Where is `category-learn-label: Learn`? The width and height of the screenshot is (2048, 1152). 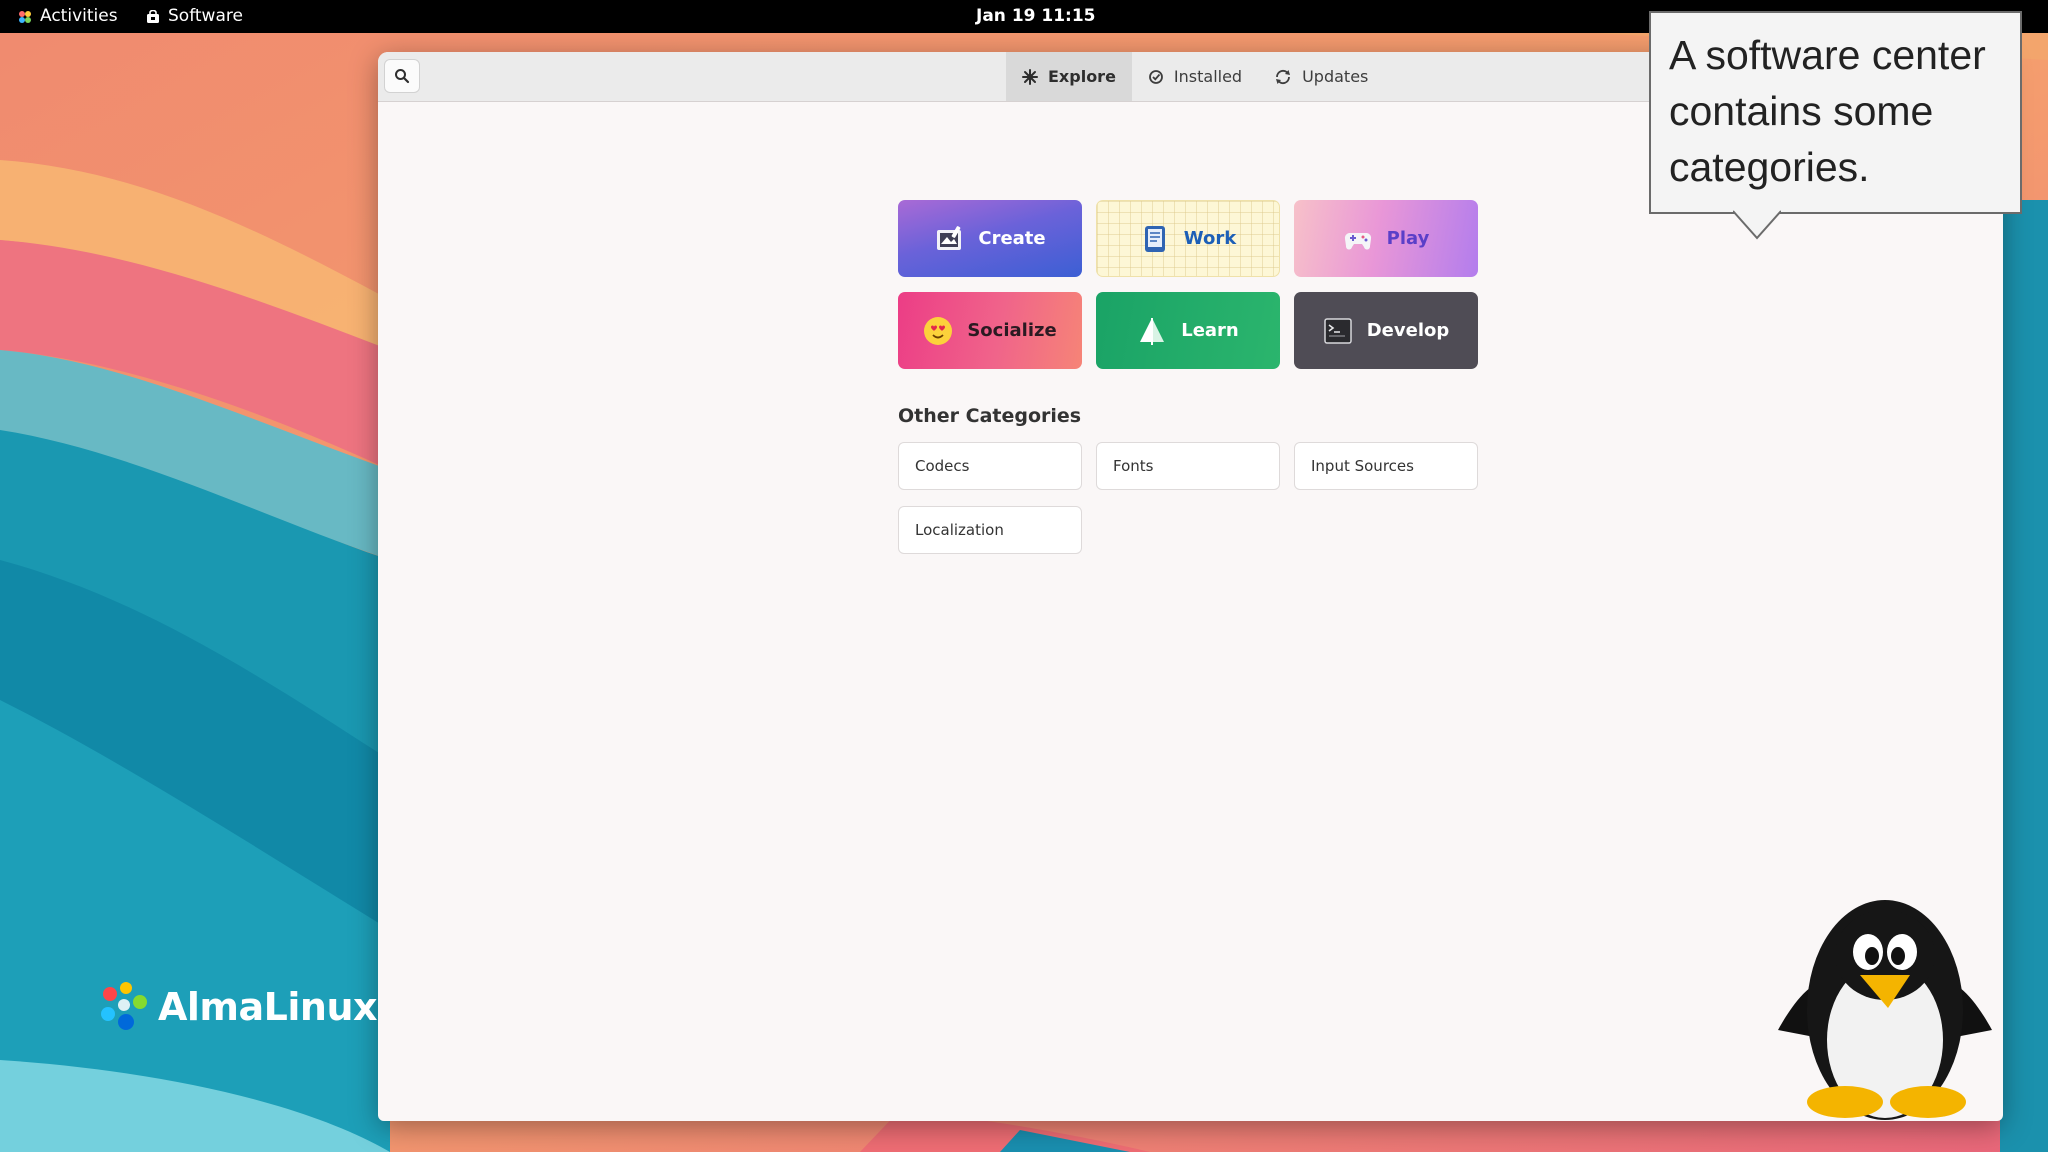 category-learn-label: Learn is located at coordinates (1210, 330).